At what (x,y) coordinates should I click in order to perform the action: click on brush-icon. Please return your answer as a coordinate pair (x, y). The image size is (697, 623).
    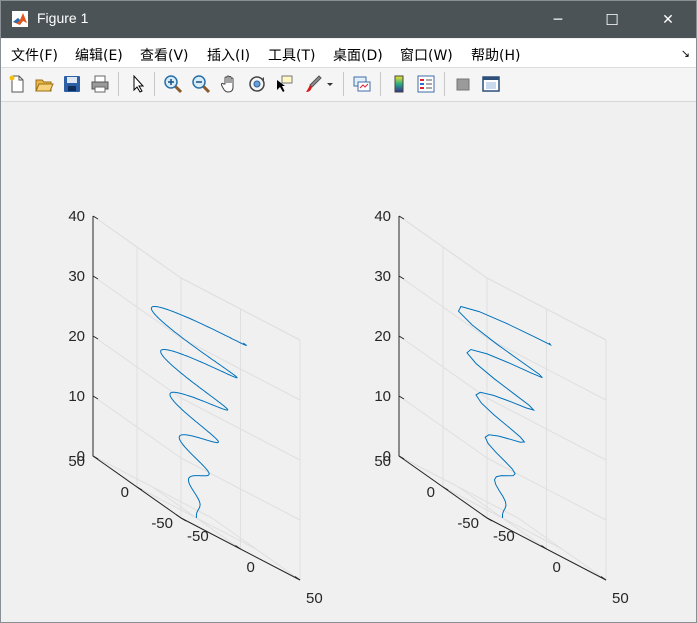
    Looking at the image, I should click on (313, 84).